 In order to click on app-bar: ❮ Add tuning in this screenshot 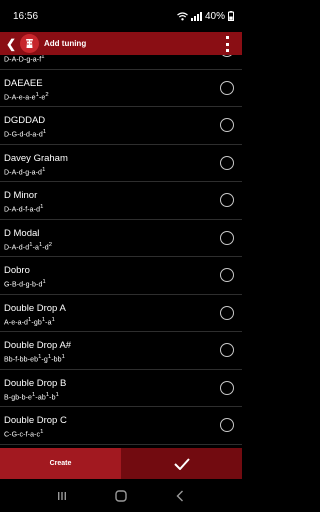, I will do `click(121, 43)`.